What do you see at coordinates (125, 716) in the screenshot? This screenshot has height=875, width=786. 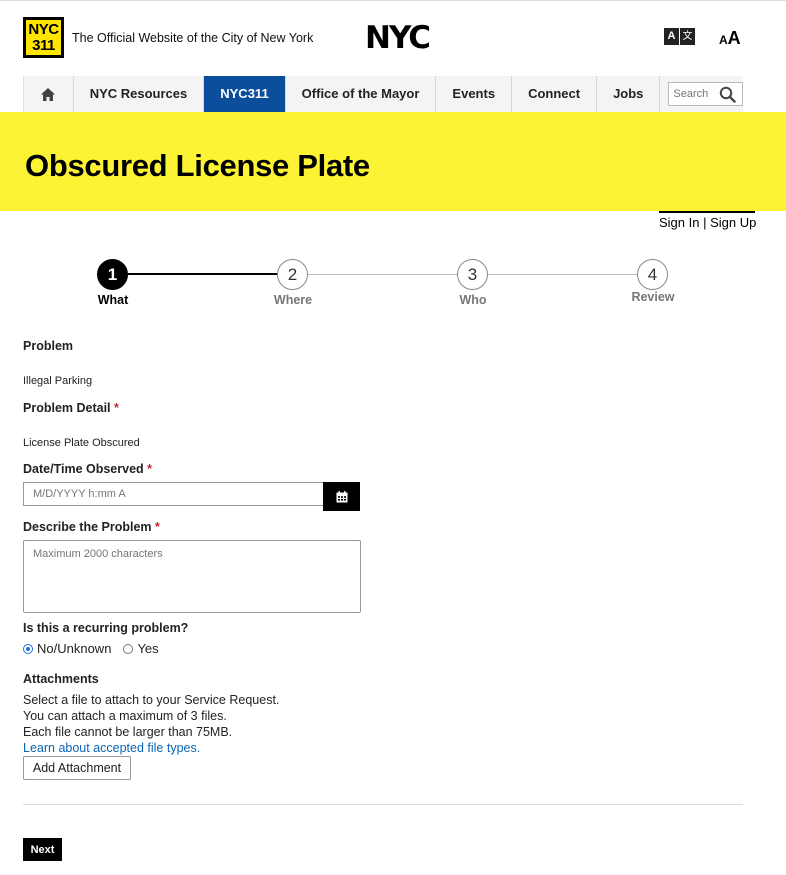 I see `attachments-line2: You can attach a maximum of 3 files.` at bounding box center [125, 716].